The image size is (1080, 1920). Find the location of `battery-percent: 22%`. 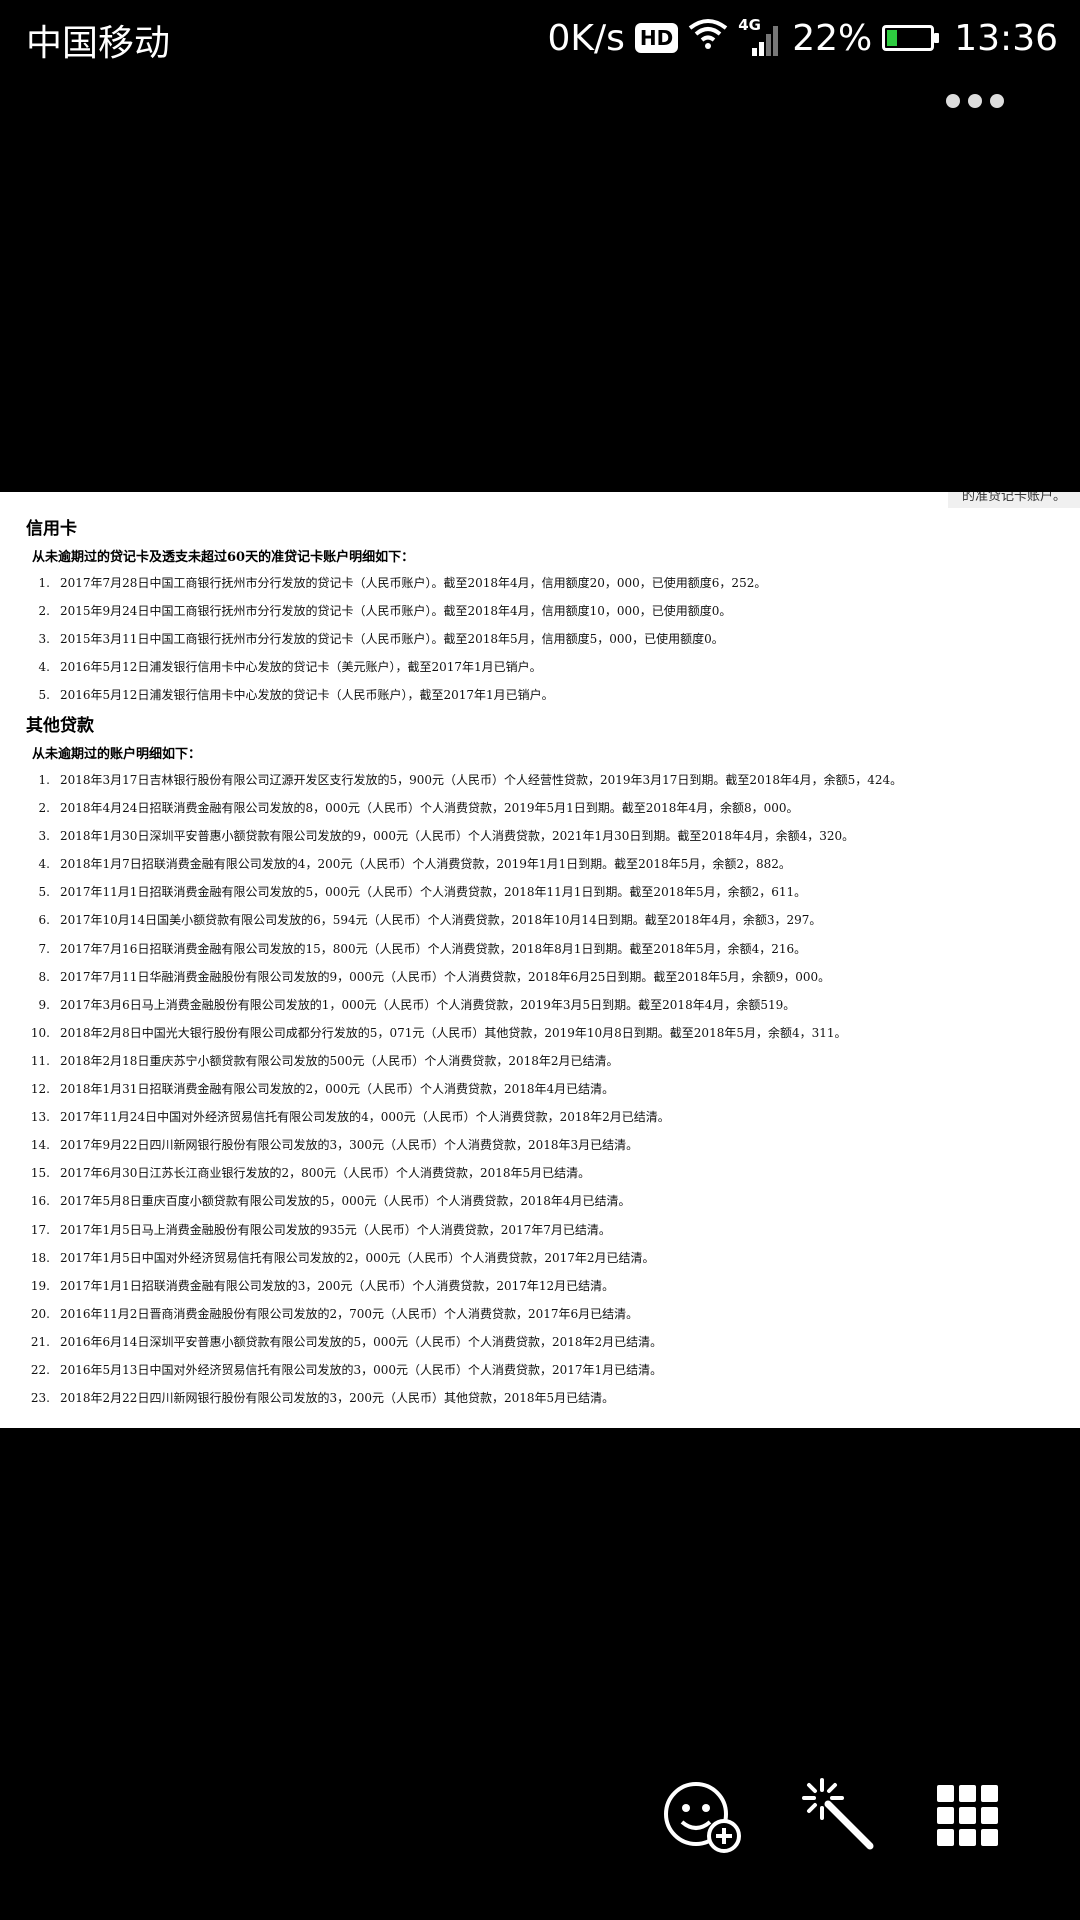

battery-percent: 22% is located at coordinates (832, 38).